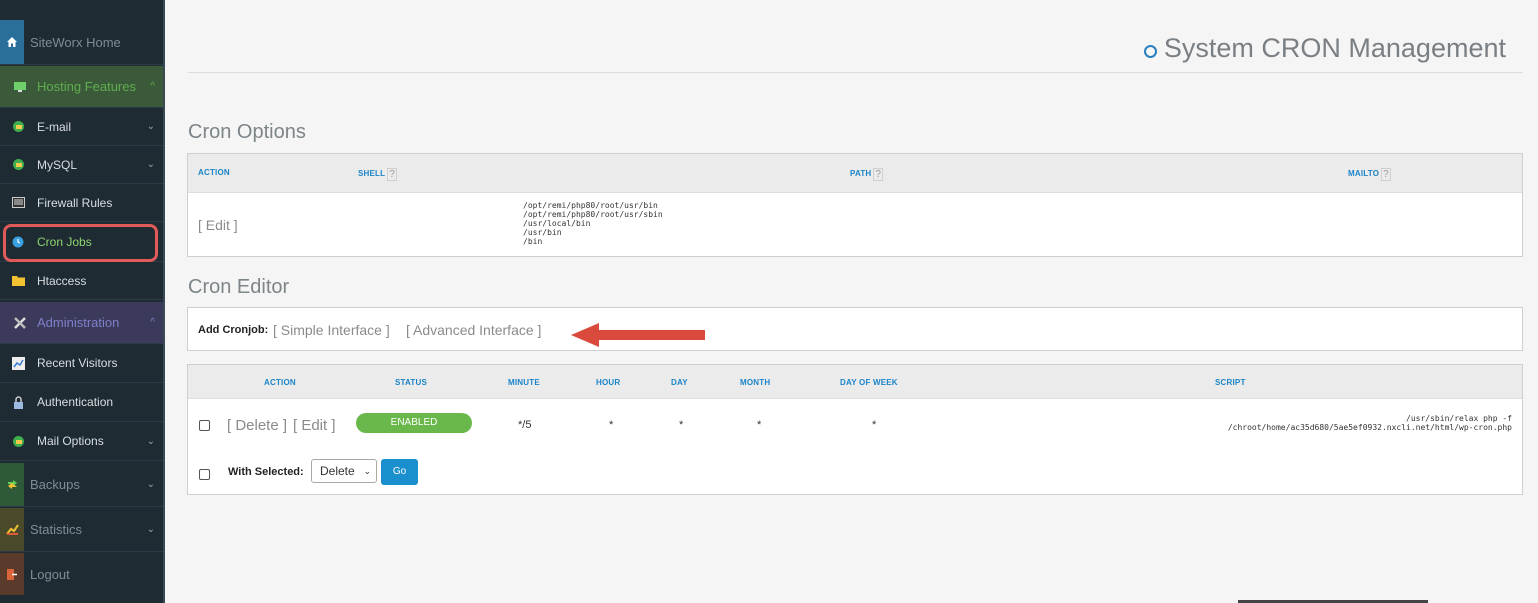 The image size is (1538, 603). I want to click on folder-icon, so click(18, 280).